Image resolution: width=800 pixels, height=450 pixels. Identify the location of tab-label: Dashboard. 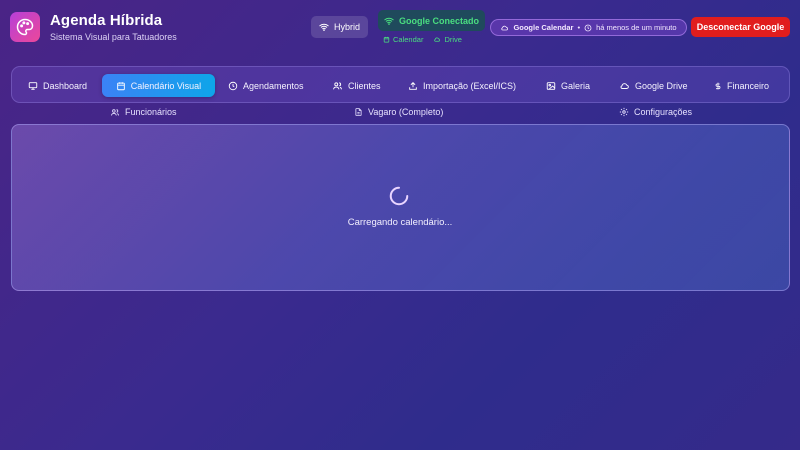
(65, 85).